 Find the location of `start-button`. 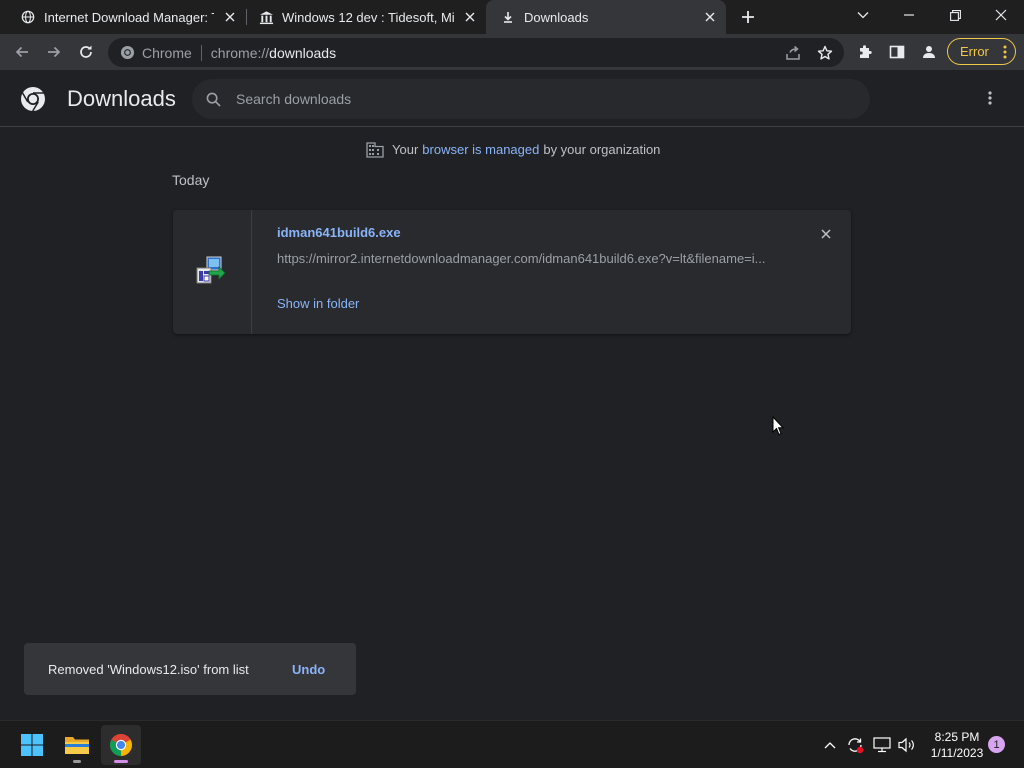

start-button is located at coordinates (32, 745).